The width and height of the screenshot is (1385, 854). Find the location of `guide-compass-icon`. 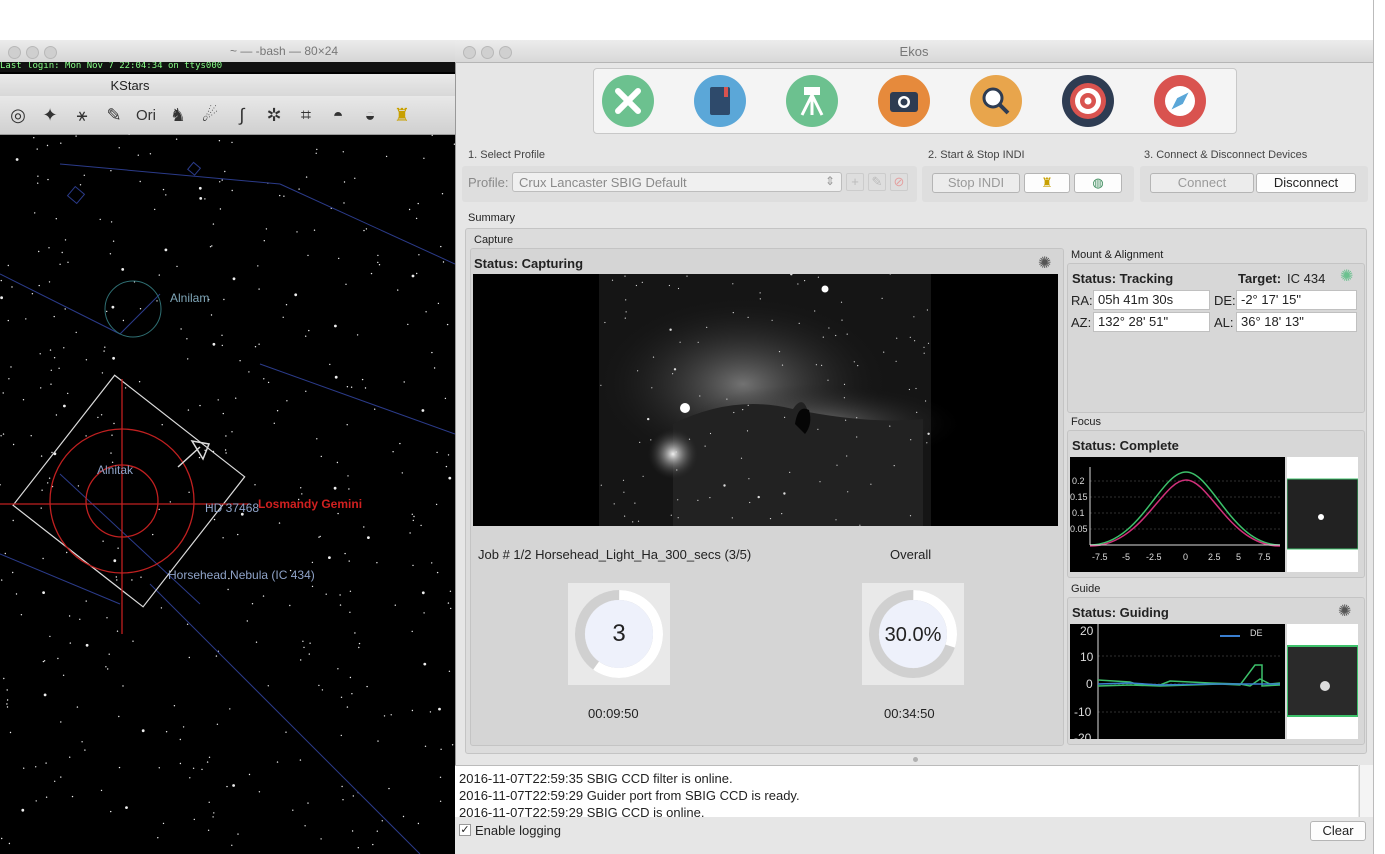

guide-compass-icon is located at coordinates (1180, 101).